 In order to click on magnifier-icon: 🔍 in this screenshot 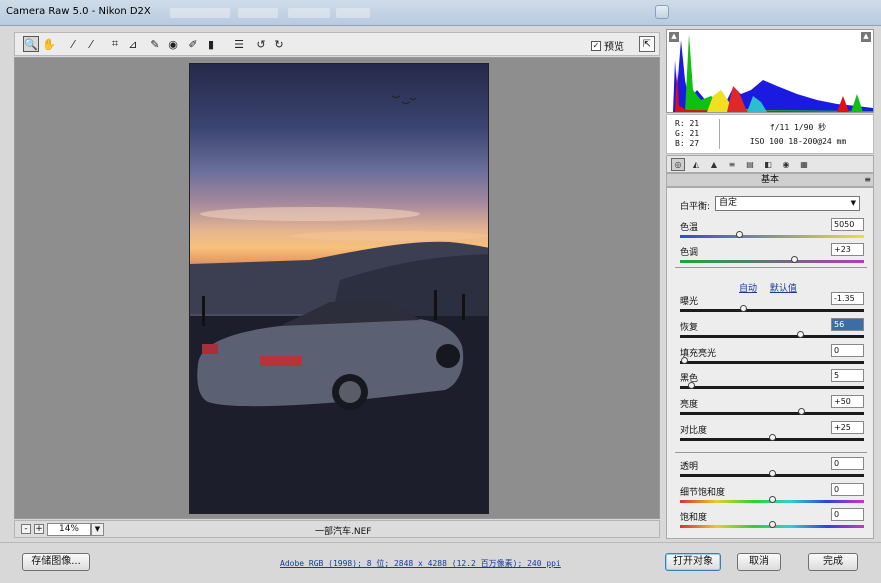, I will do `click(31, 44)`.